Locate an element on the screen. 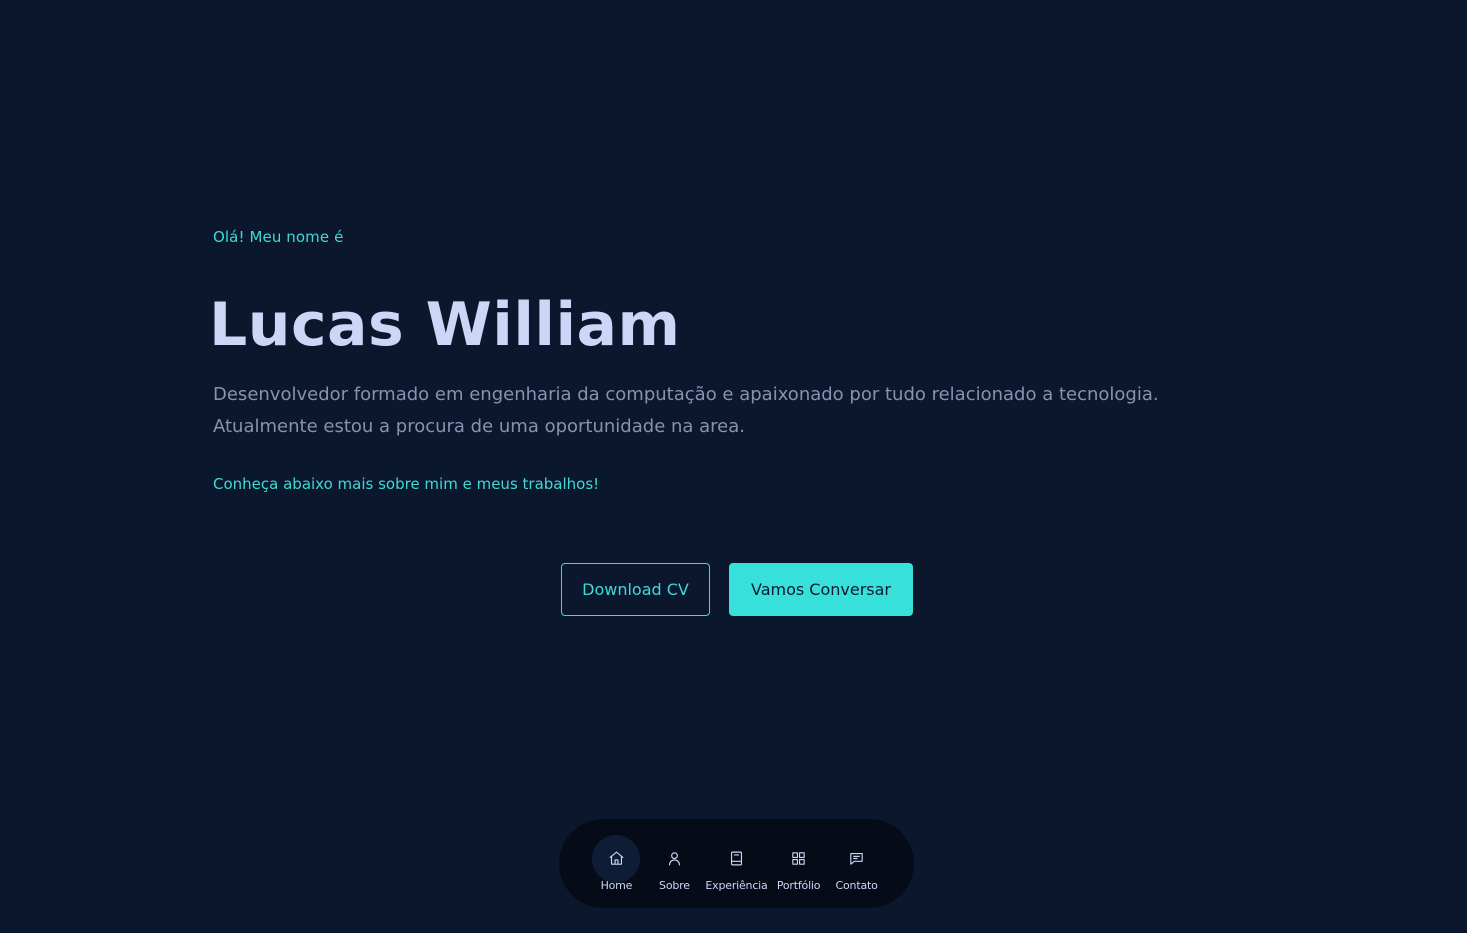 This screenshot has height=933, width=1467. nav-item-experiencia: Experiência is located at coordinates (736, 864).